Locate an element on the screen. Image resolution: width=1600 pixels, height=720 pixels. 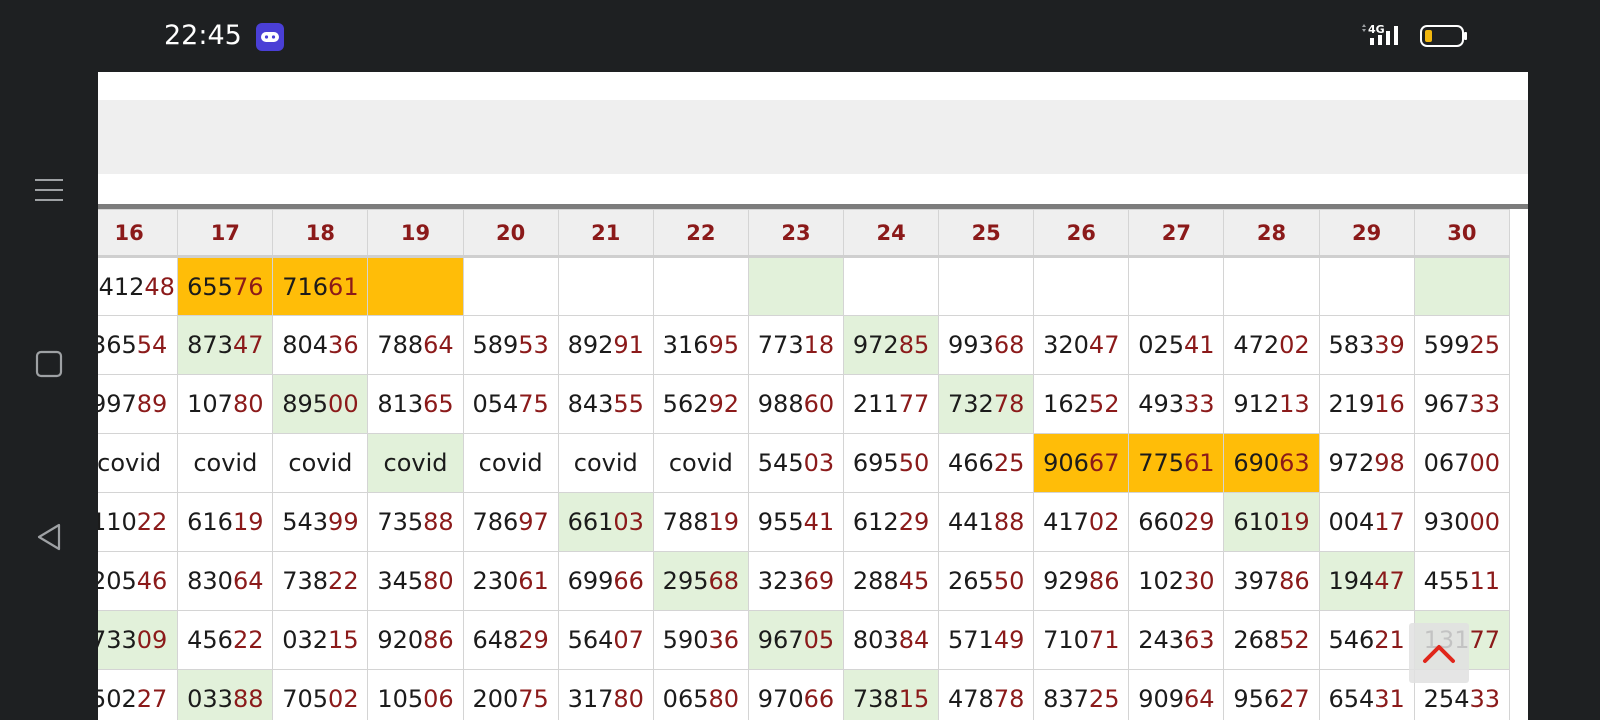
table-cell: 95541 is located at coordinates (796, 522).